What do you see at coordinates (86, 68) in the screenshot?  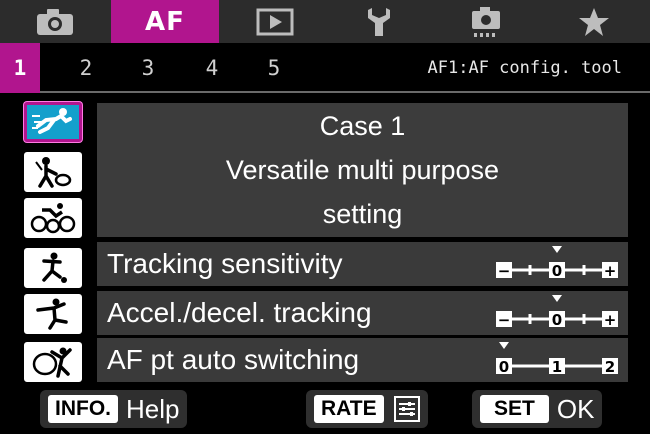 I see `page-2: 2` at bounding box center [86, 68].